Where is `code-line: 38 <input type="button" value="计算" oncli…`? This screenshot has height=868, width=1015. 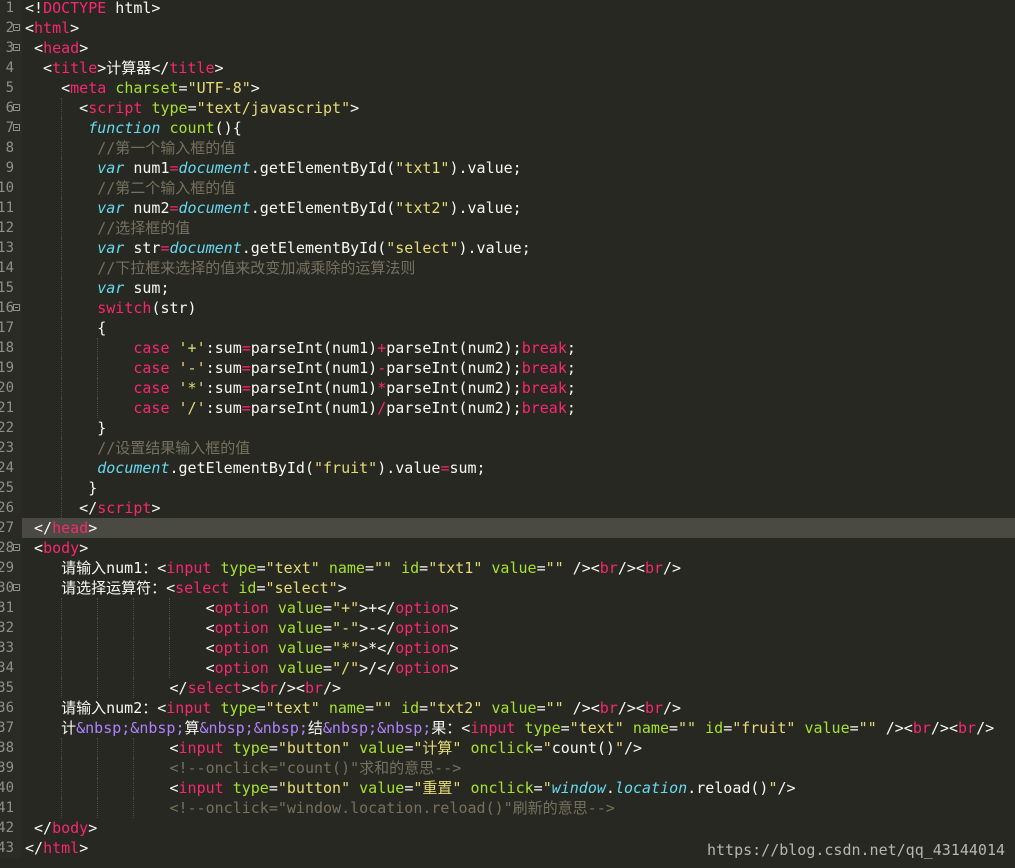
code-line: 38 <input type="button" value="计算" oncli… is located at coordinates (507, 748).